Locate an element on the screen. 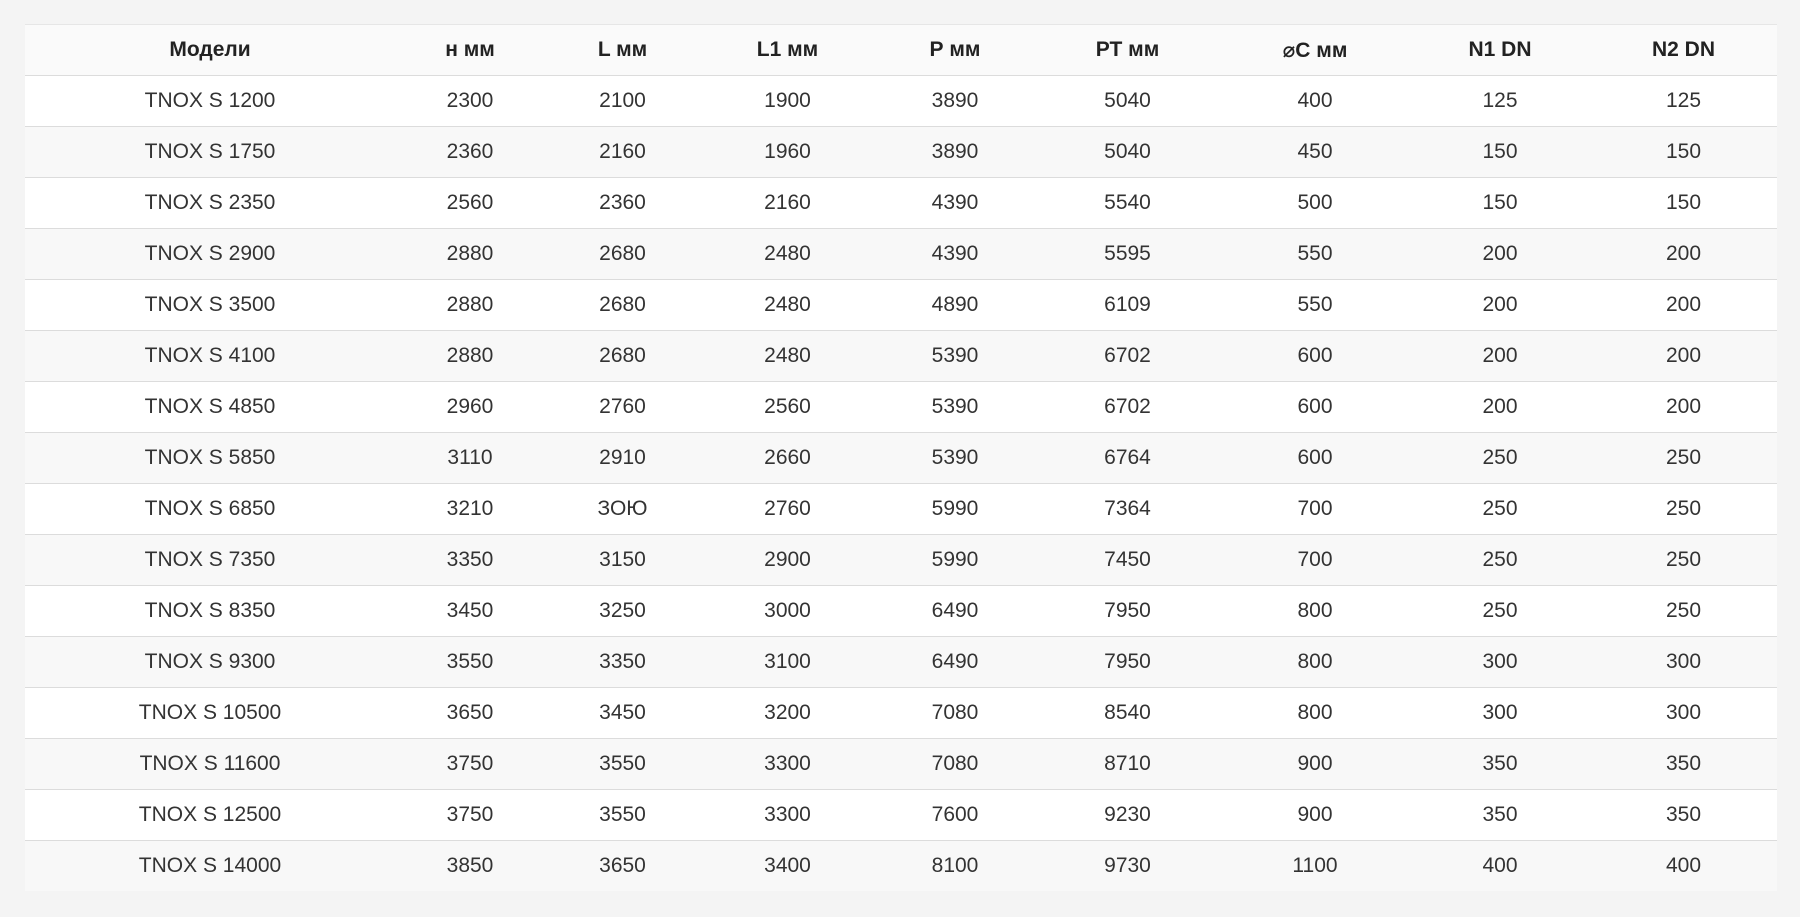 The height and width of the screenshot is (917, 1800). header-cell-n2-dn: N2 DN is located at coordinates (1683, 50).